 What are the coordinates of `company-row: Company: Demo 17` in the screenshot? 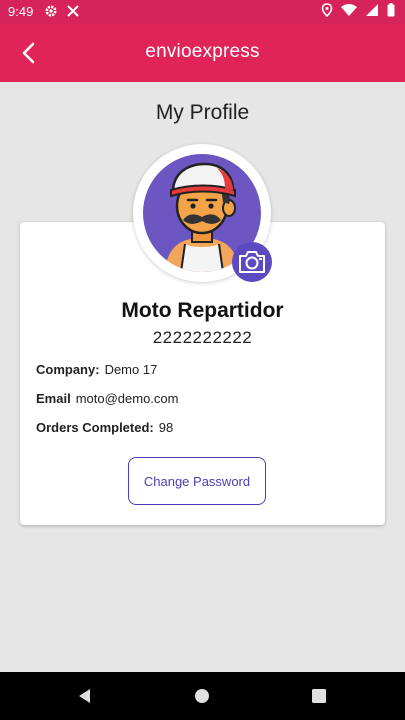 It's located at (96, 369).